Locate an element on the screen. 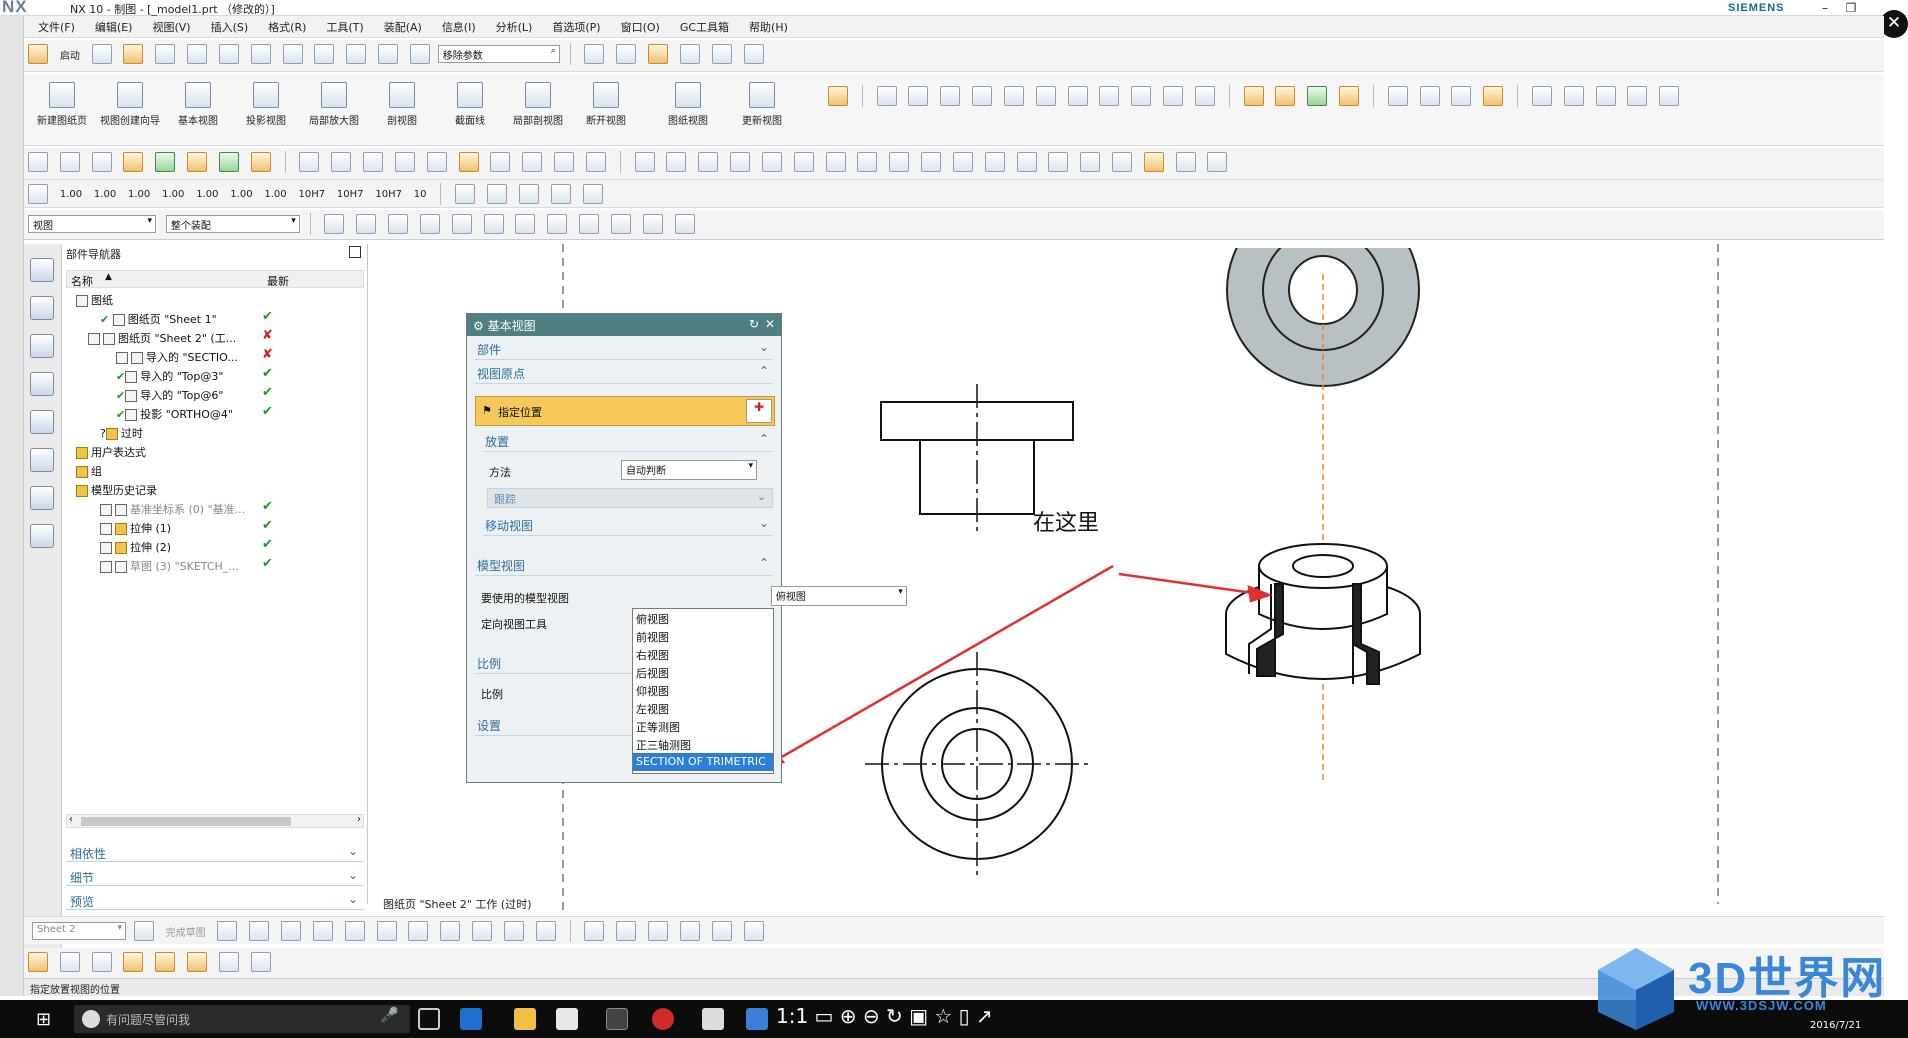 The image size is (1908, 1038). gear-icon is located at coordinates (1185, 162).